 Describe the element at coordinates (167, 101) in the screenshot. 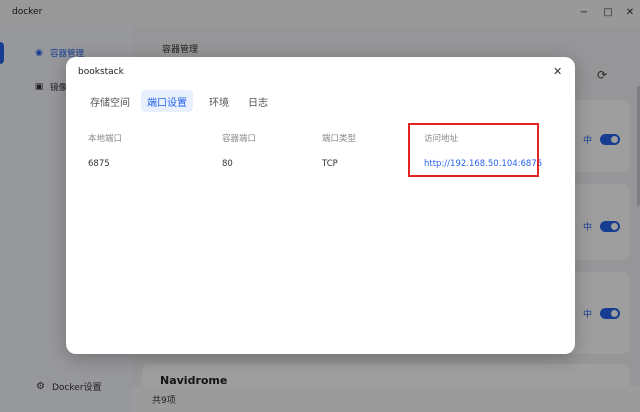

I see `tab-port-settings: 端口设置` at that location.